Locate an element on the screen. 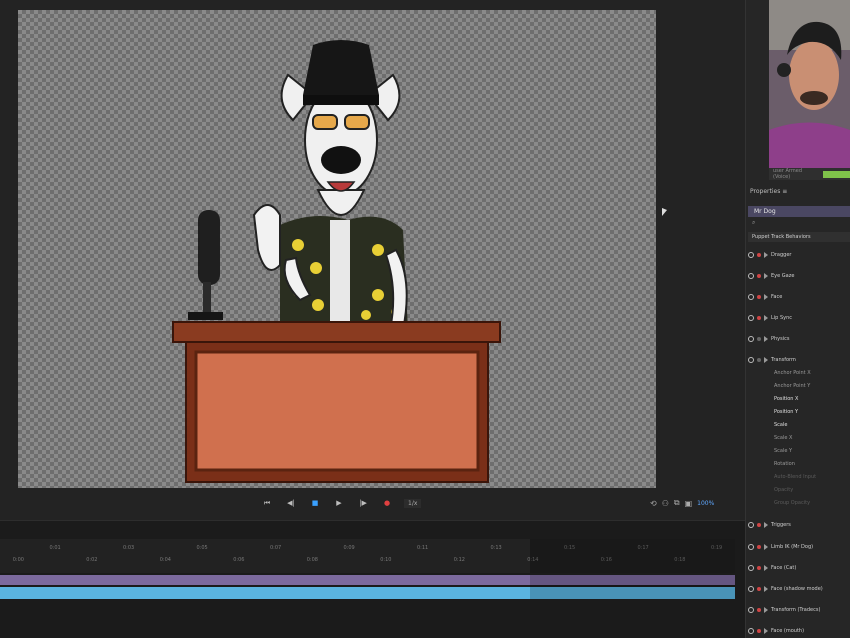 The height and width of the screenshot is (638, 850). lower-behavior-row: Limb IK (Mr Dog) is located at coordinates (799, 547).